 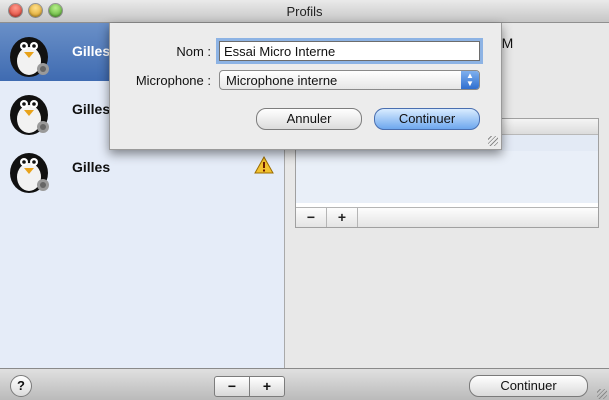 I want to click on continue-button: Continuer, so click(x=528, y=386).